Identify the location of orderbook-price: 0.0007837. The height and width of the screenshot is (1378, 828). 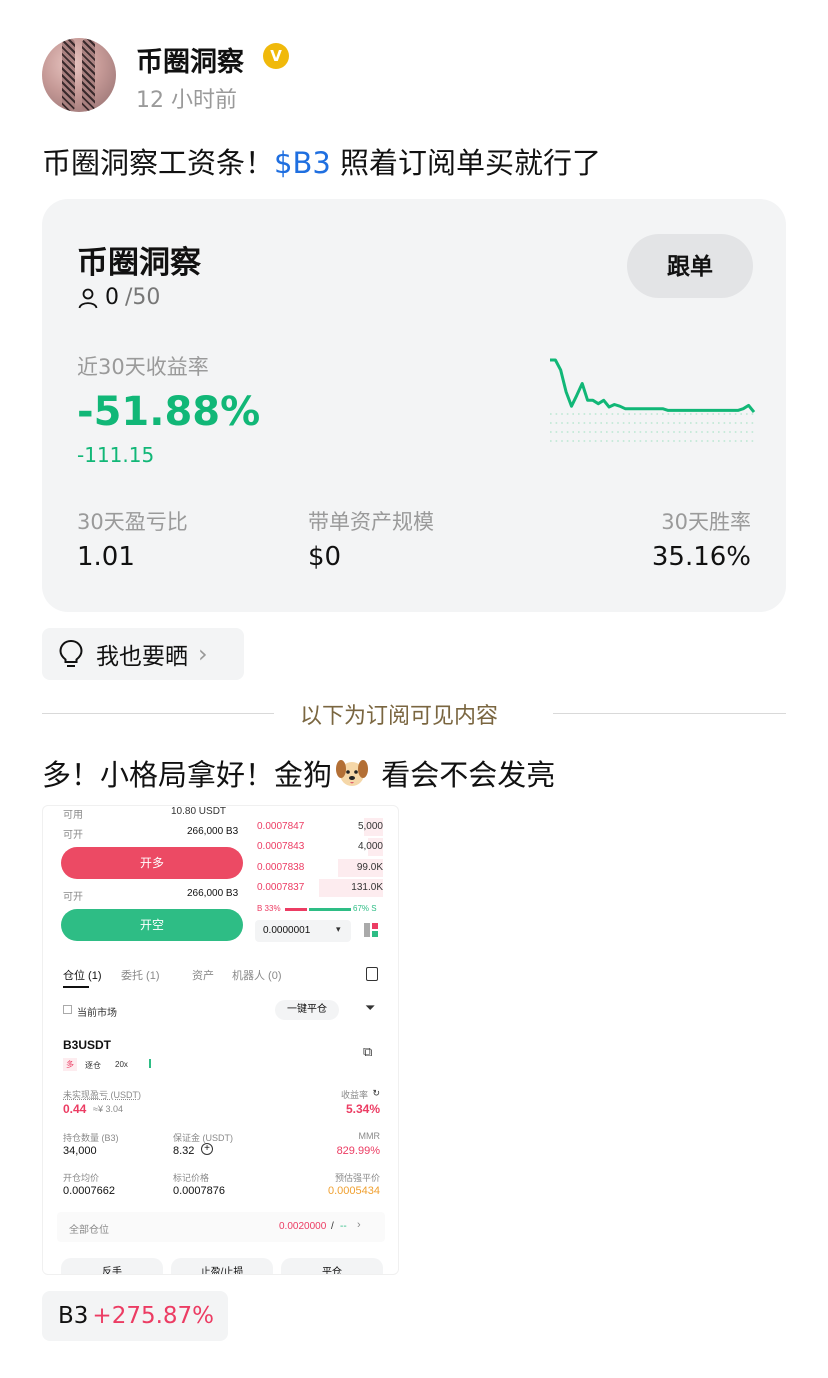
(281, 887).